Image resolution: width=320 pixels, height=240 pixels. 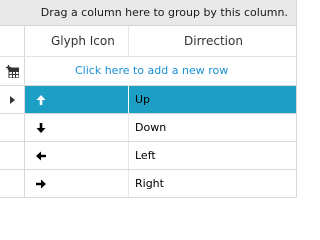 I want to click on direction-value: Down, so click(x=151, y=127).